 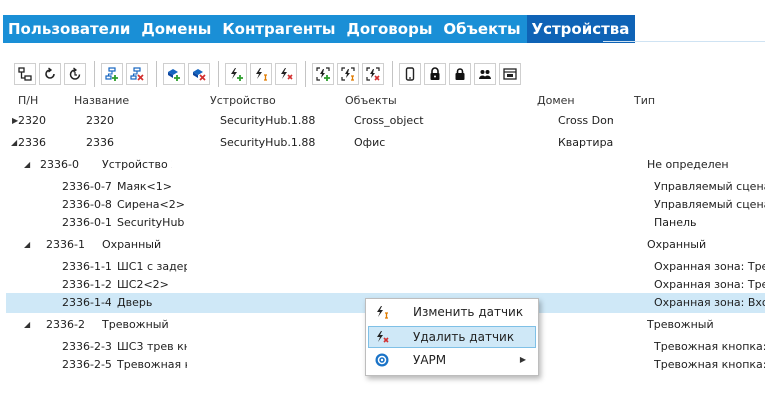 What do you see at coordinates (151, 222) in the screenshot?
I see `cell-name: SecurityHub` at bounding box center [151, 222].